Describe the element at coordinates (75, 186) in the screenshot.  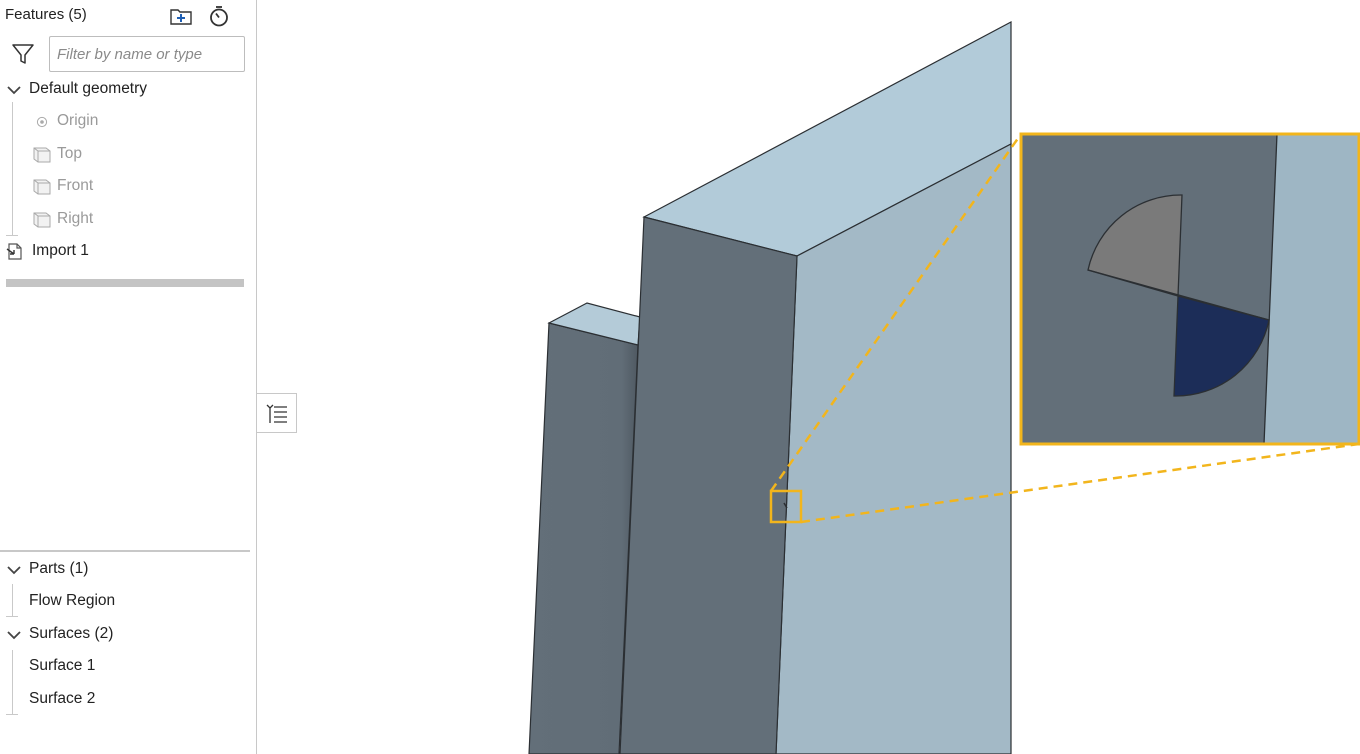
I see `tree-item-front: Front` at that location.